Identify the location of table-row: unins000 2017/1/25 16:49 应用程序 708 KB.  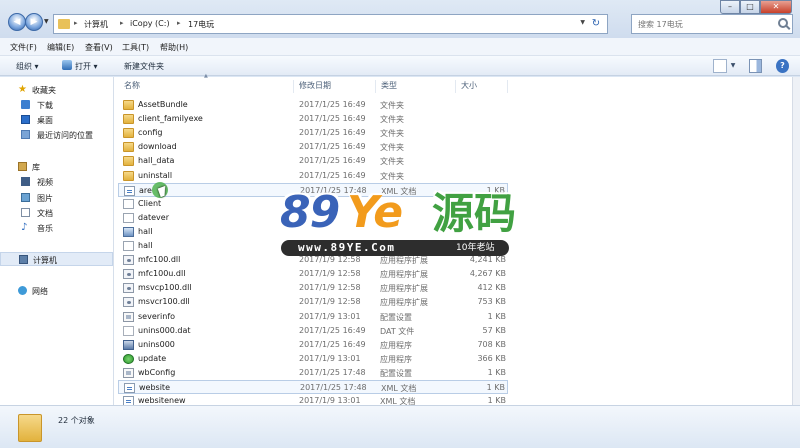
(313, 345).